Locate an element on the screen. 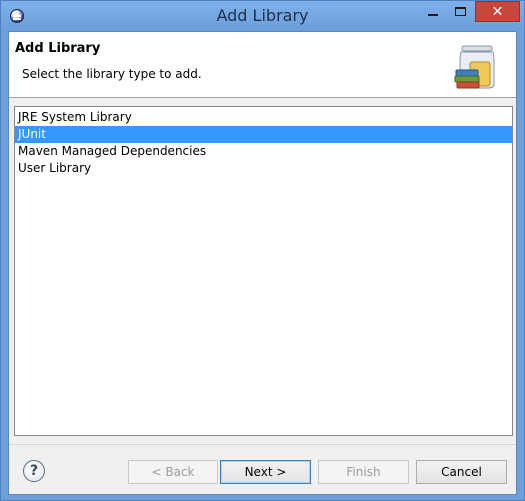  list-item-user-library: User Library is located at coordinates (263, 168).